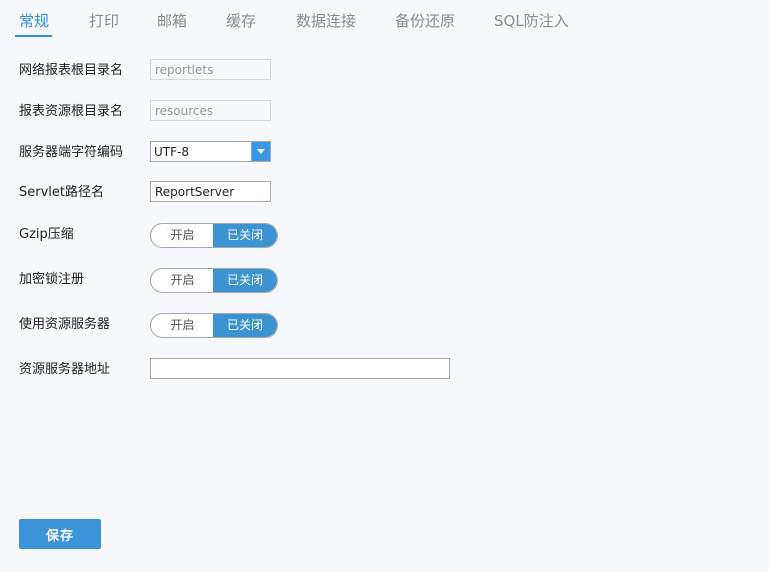  Describe the element at coordinates (46, 234) in the screenshot. I see `gzip-label: Gzip压缩` at that location.